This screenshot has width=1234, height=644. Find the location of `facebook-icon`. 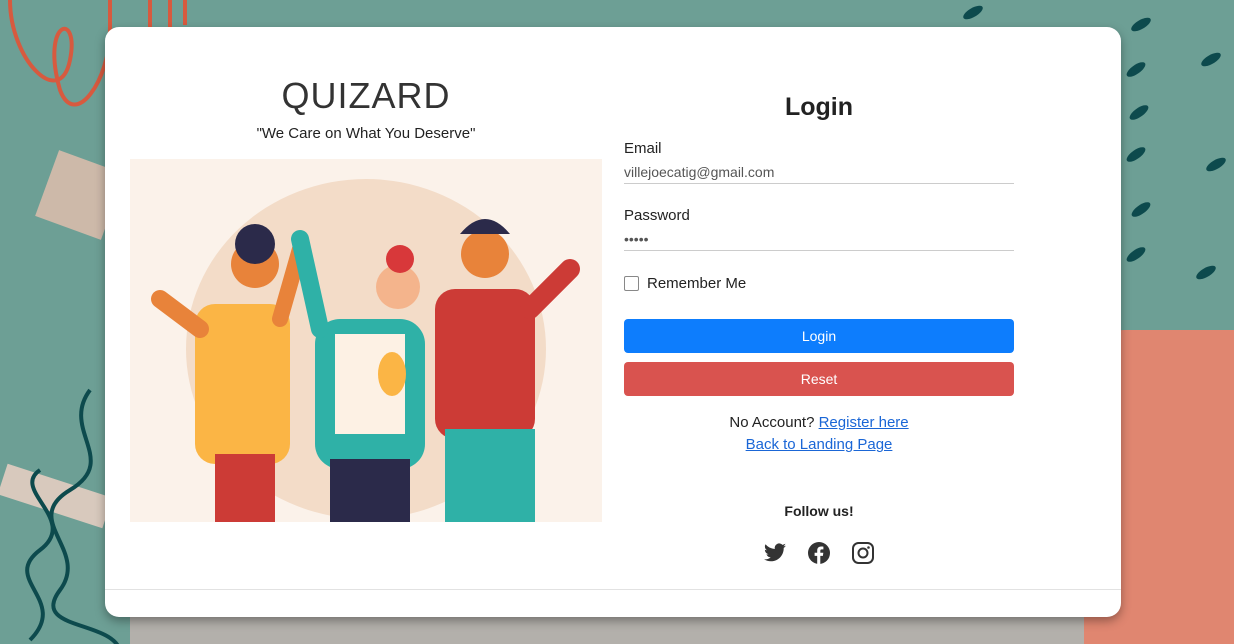

facebook-icon is located at coordinates (819, 553).